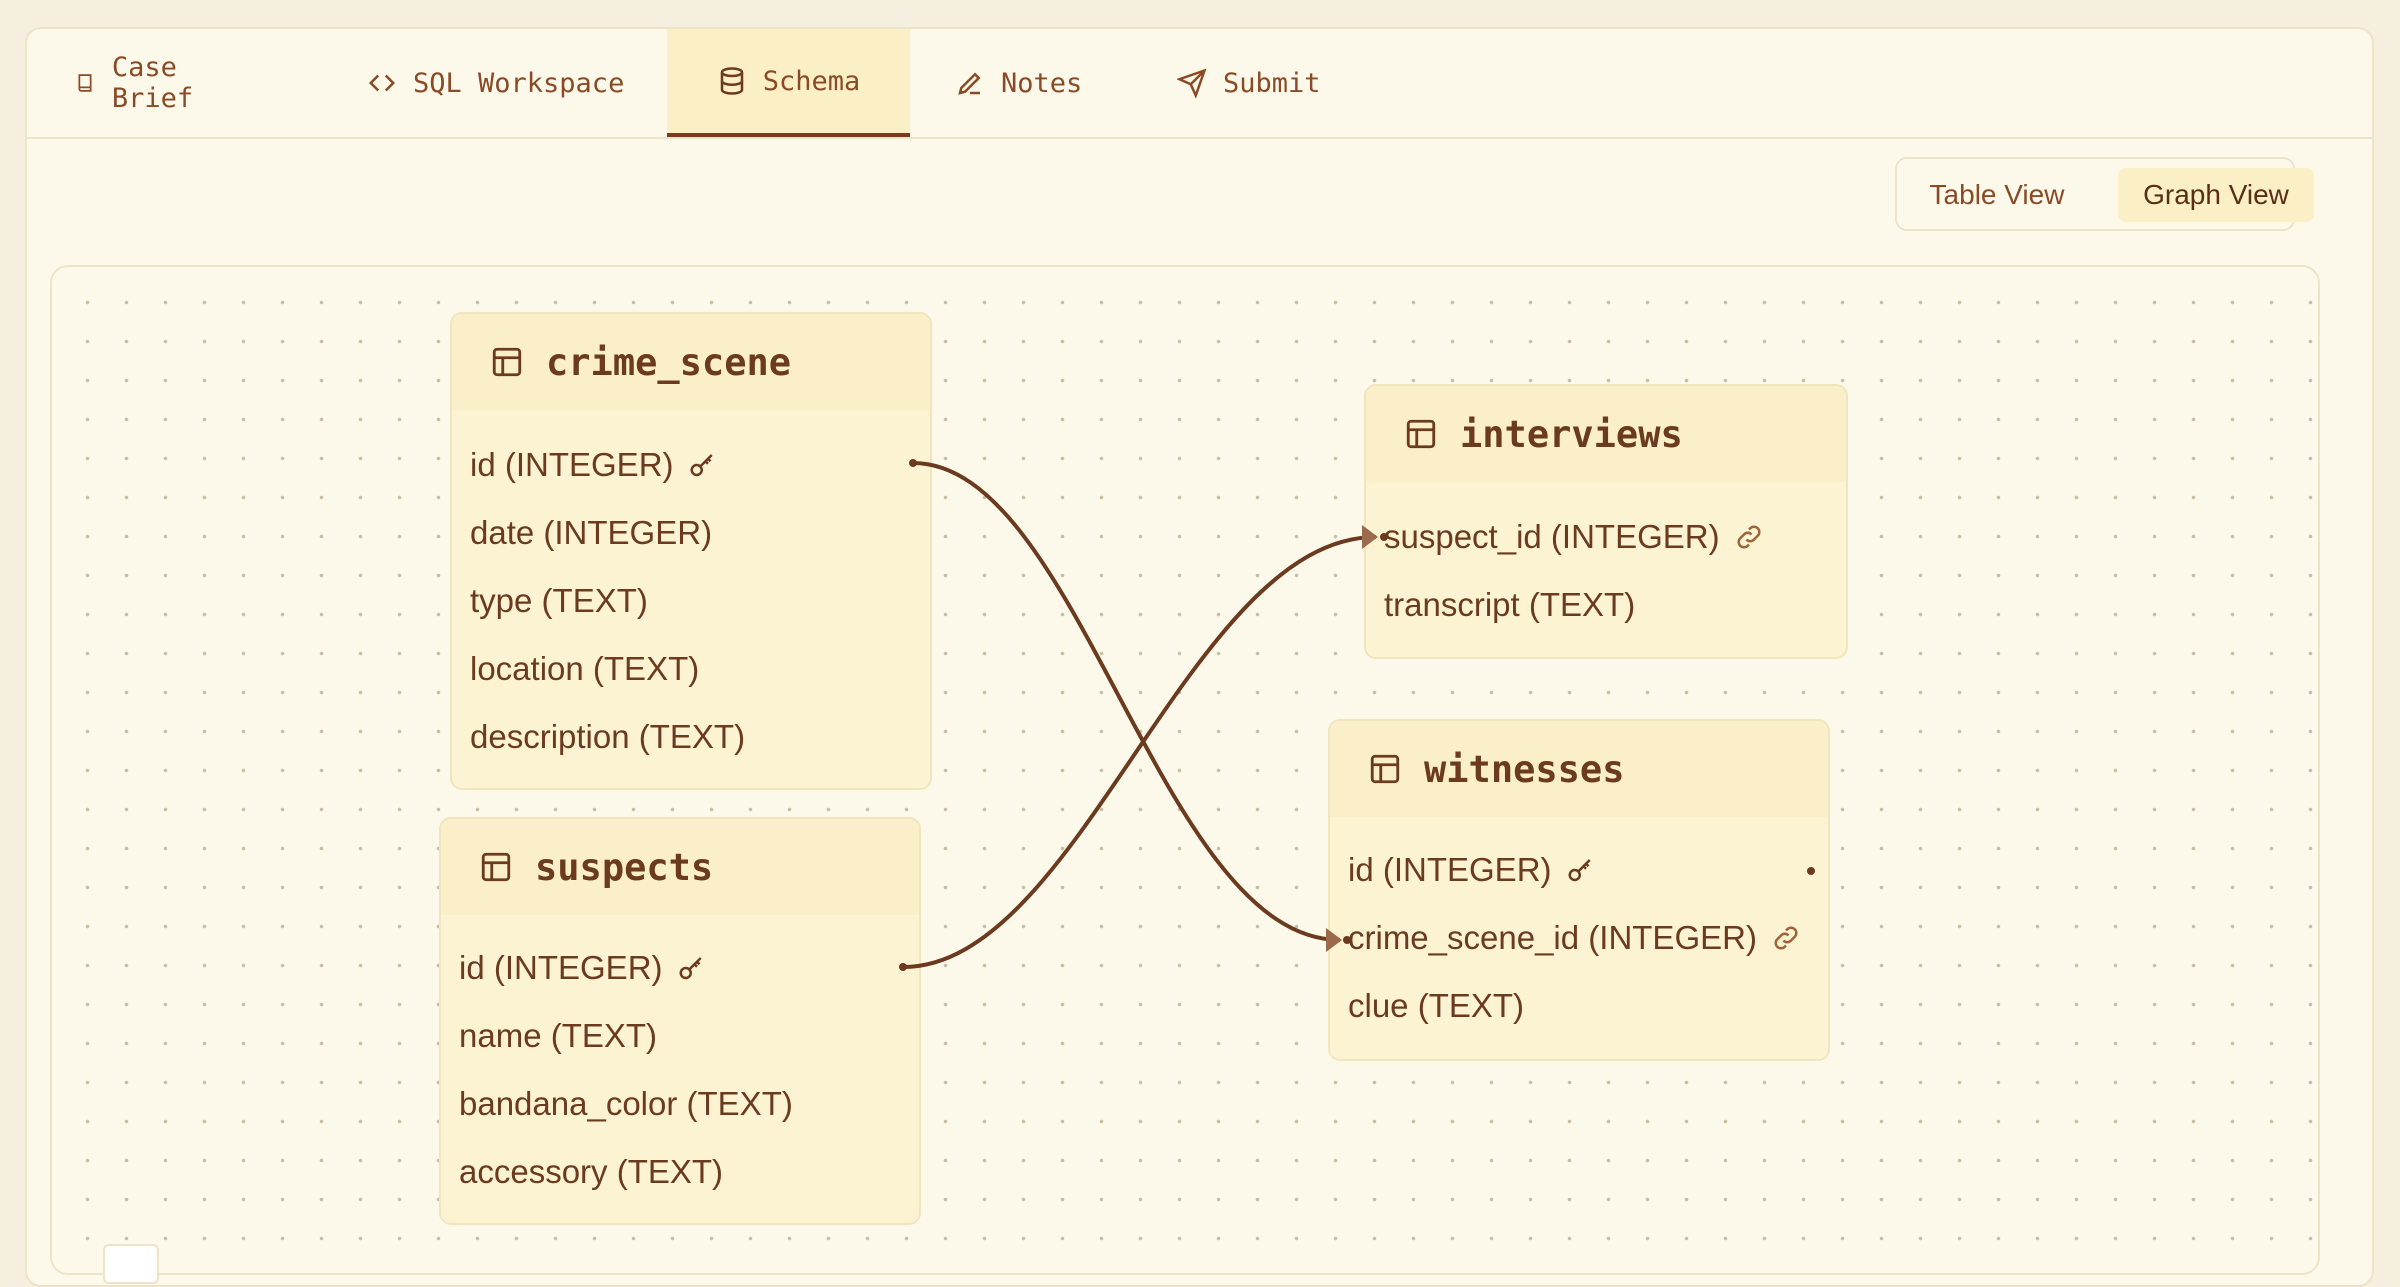 The image size is (2400, 1287). I want to click on book-icon, so click(85, 83).